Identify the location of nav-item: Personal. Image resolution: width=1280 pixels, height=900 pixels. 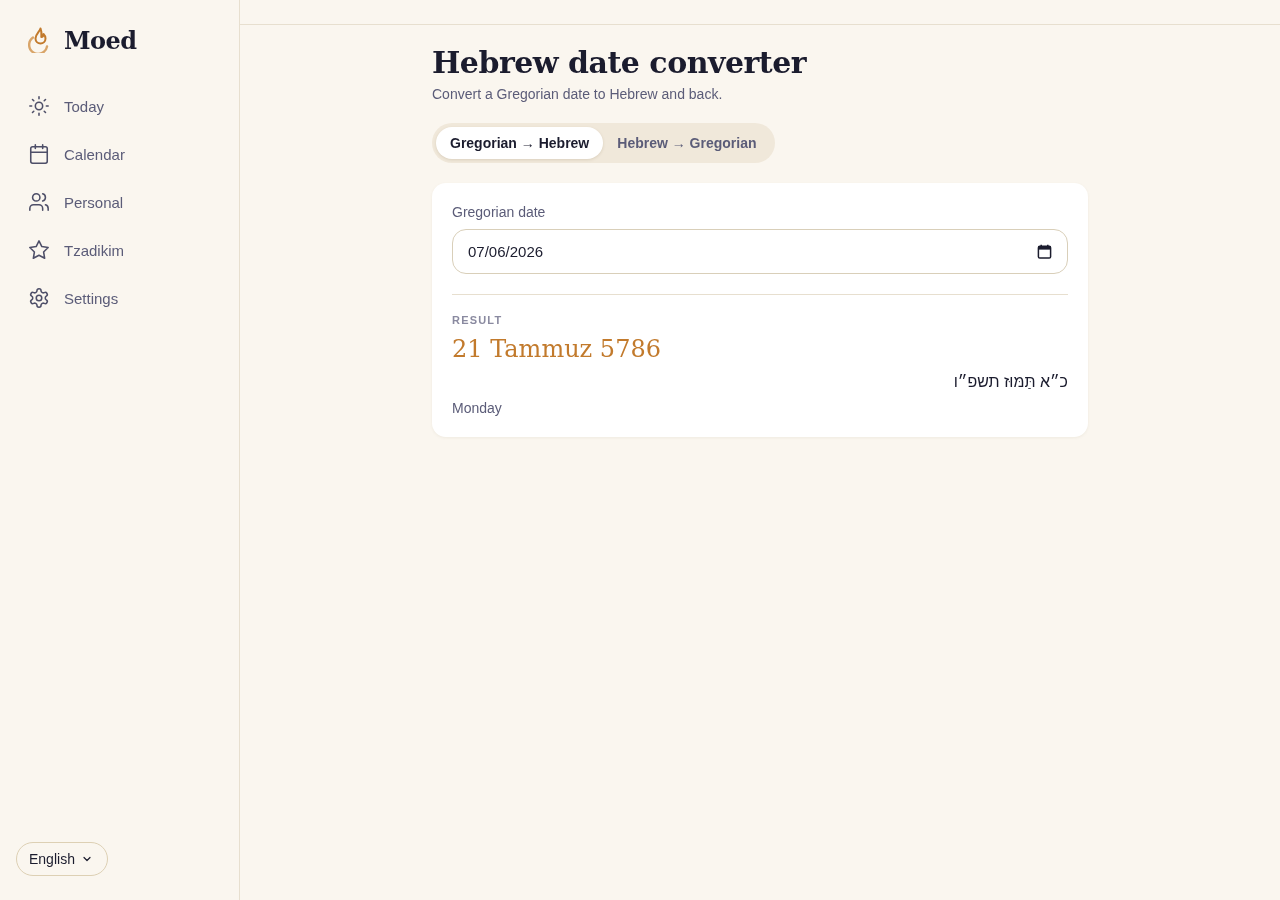
(119, 202).